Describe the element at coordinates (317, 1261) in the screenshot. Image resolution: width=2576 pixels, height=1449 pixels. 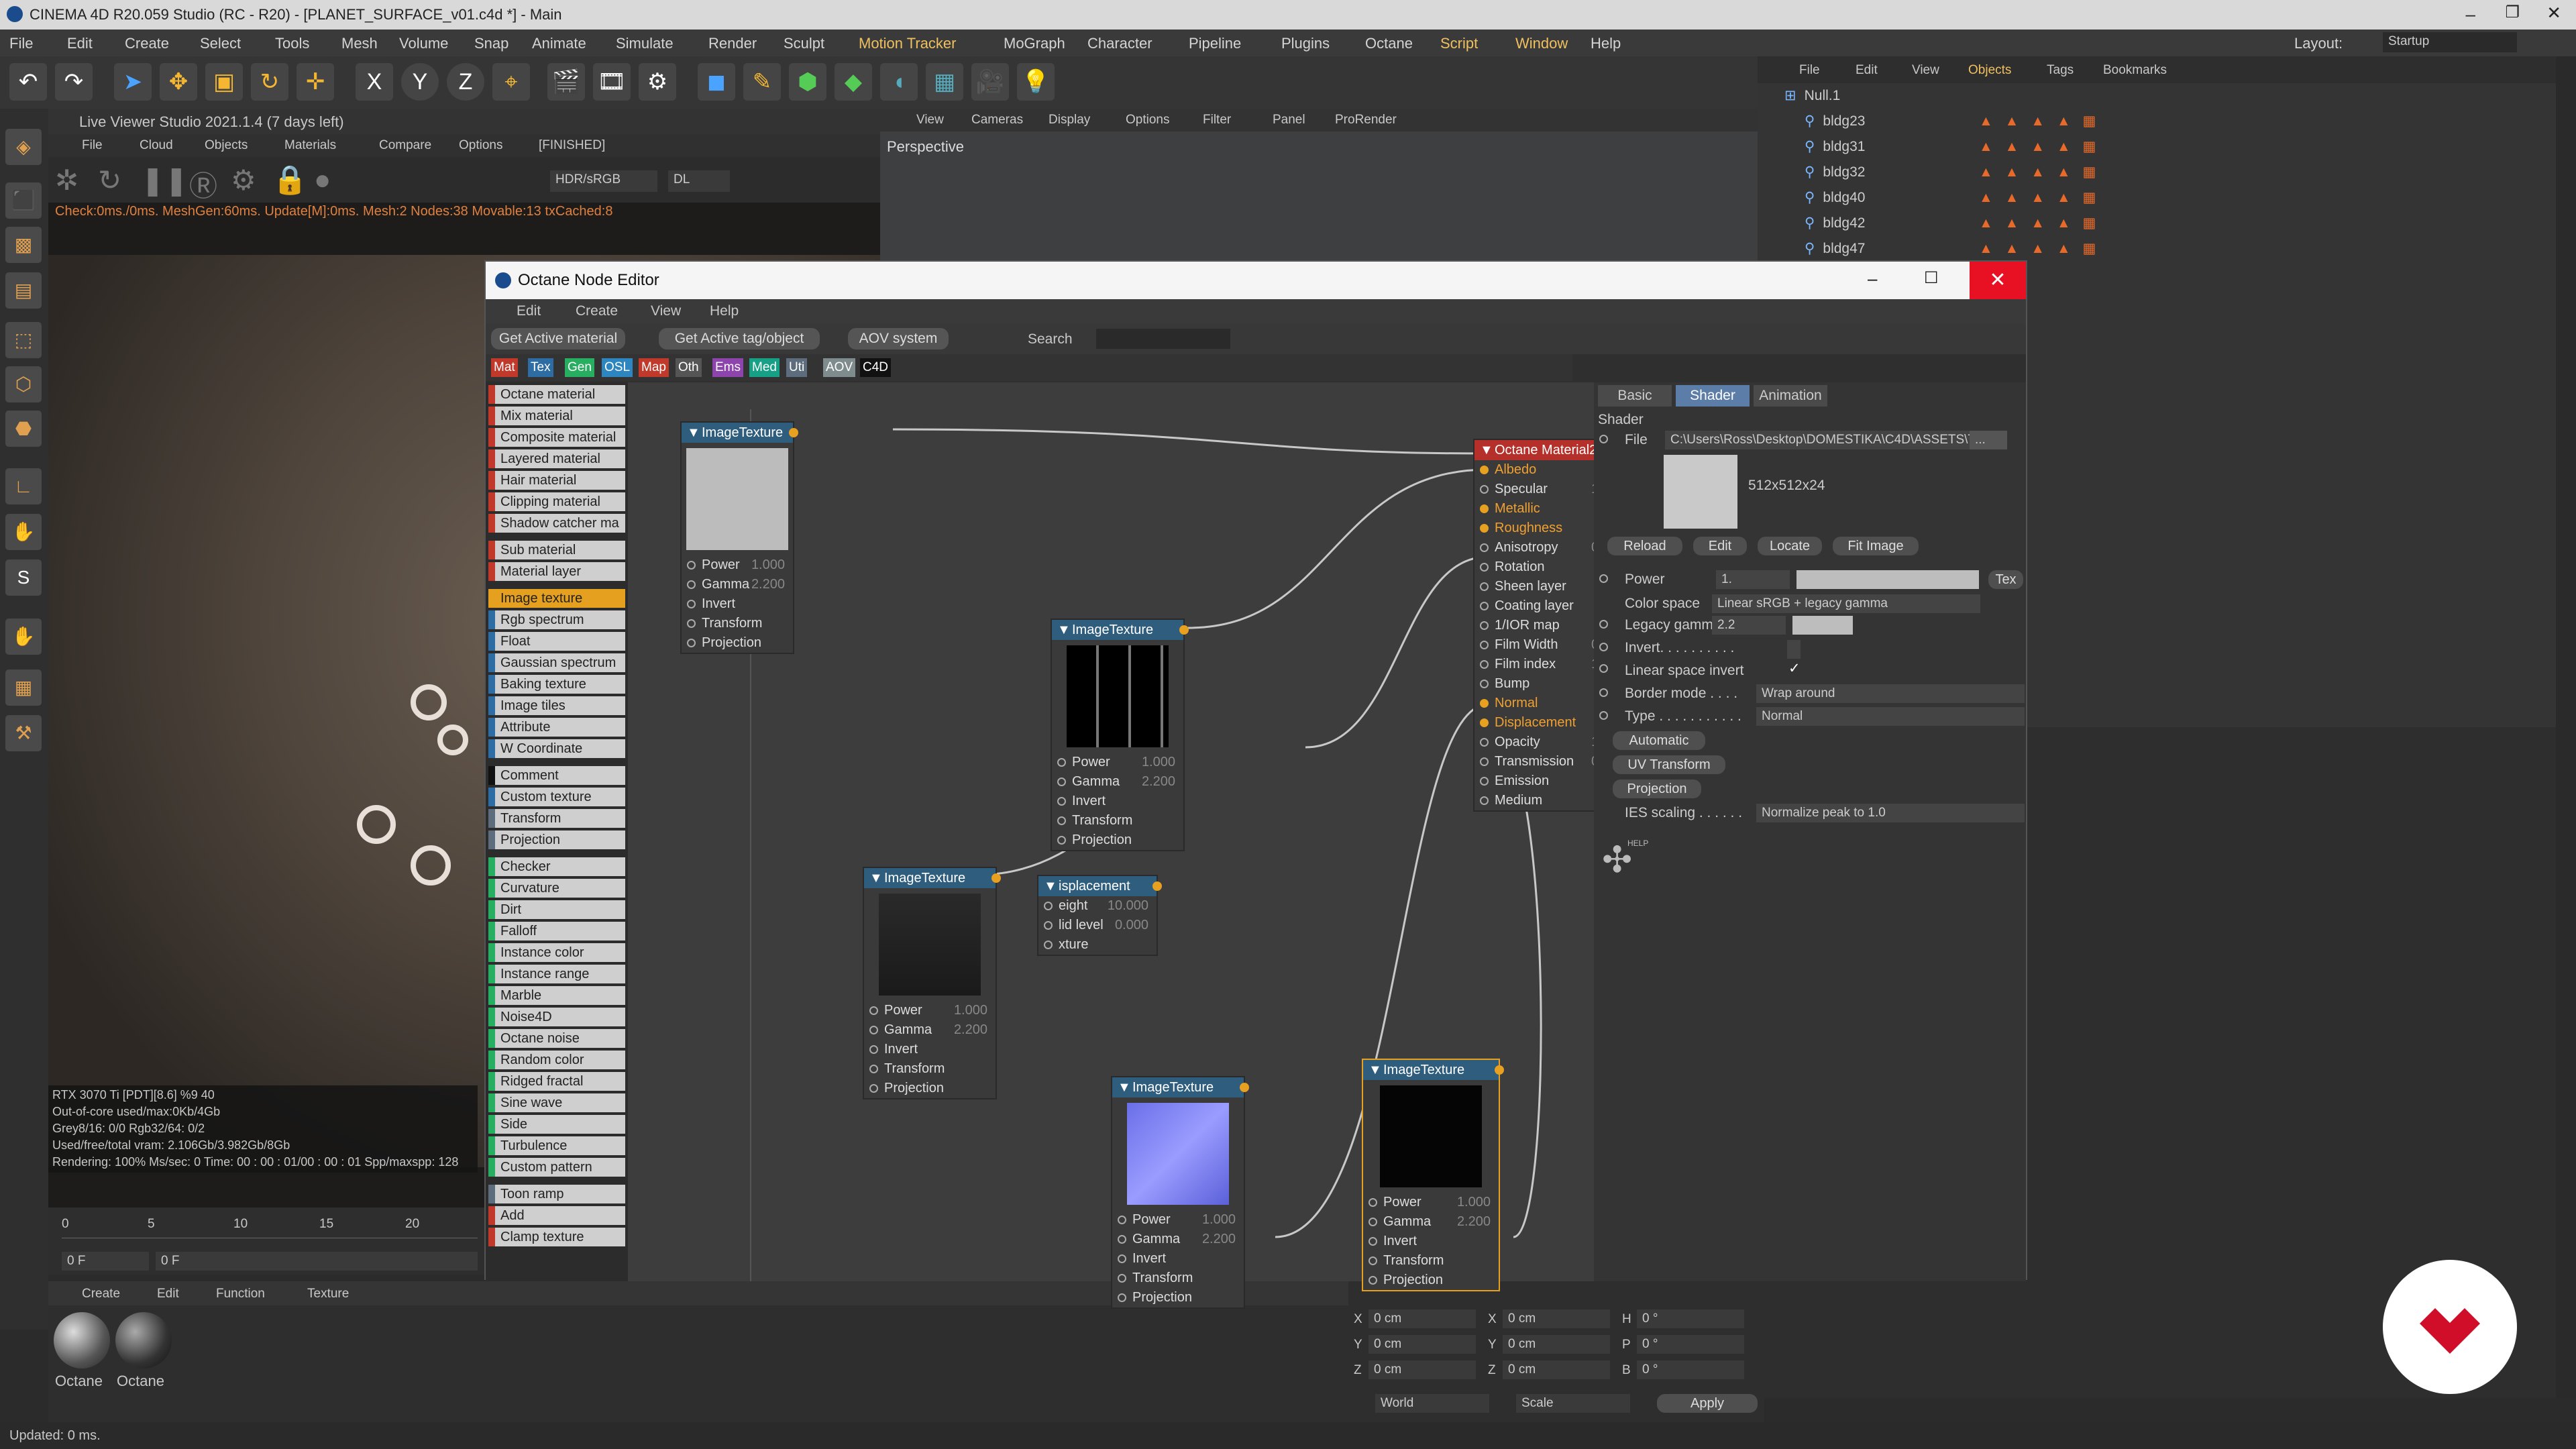
I see `frame-range-field: 0 F` at that location.